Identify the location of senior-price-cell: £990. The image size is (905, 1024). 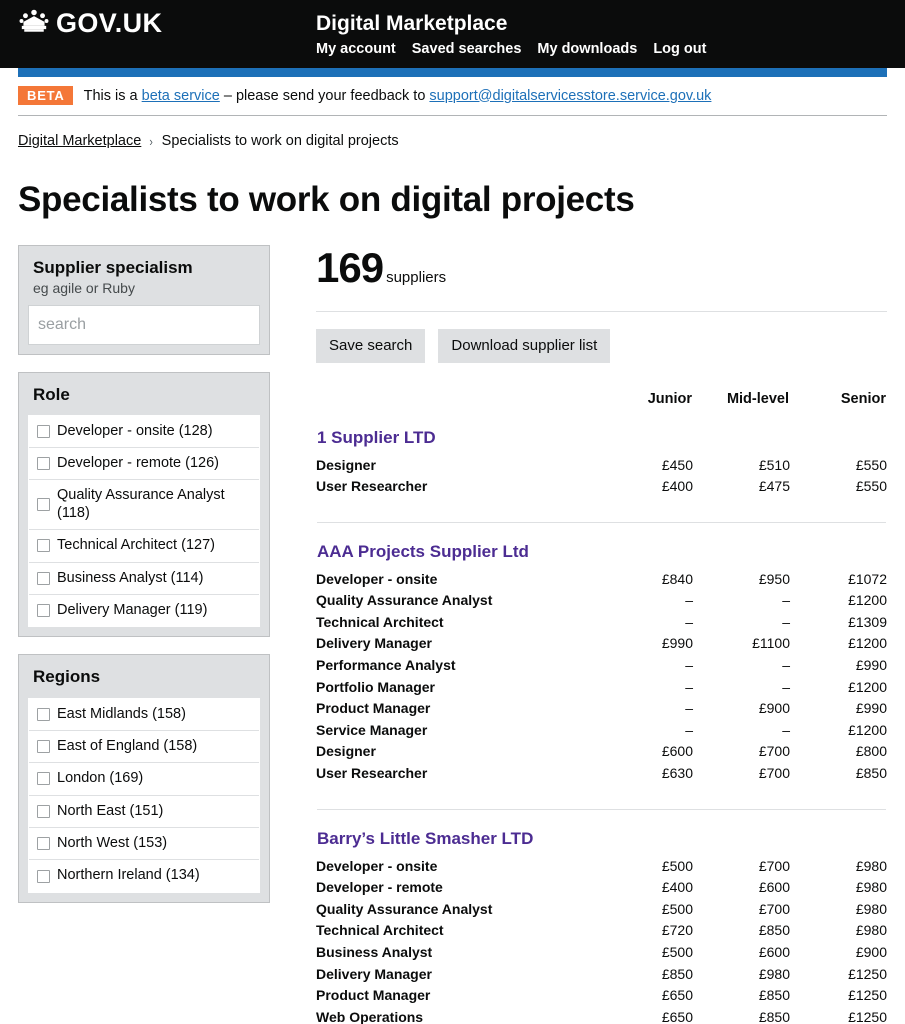
(871, 665).